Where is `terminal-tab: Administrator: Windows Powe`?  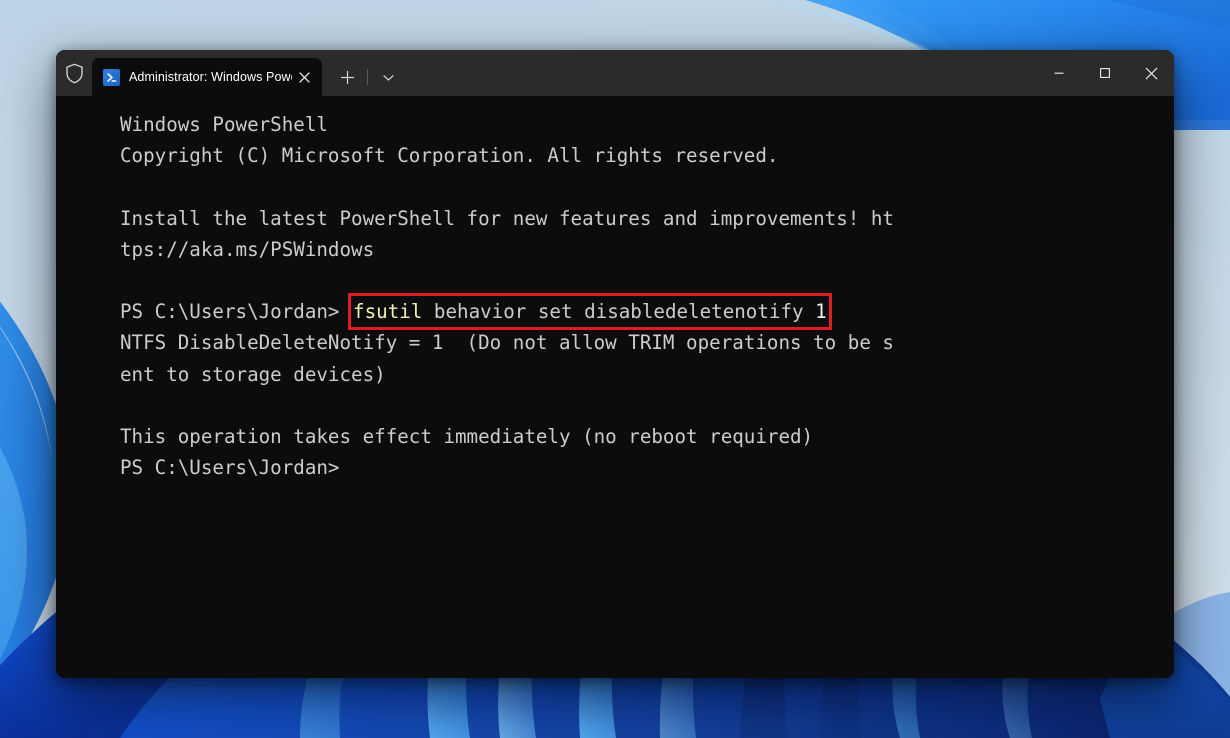 terminal-tab: Administrator: Windows Powe is located at coordinates (207, 77).